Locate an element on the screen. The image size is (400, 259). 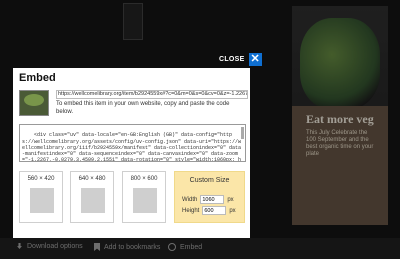
size-option-800x600: 800 × 600 is located at coordinates (144, 197).